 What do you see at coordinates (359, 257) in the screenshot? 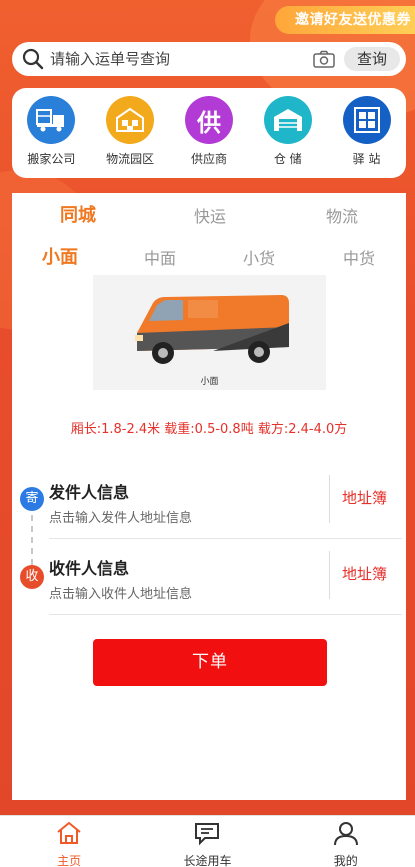
I see `tab-medium-truck: 中货` at bounding box center [359, 257].